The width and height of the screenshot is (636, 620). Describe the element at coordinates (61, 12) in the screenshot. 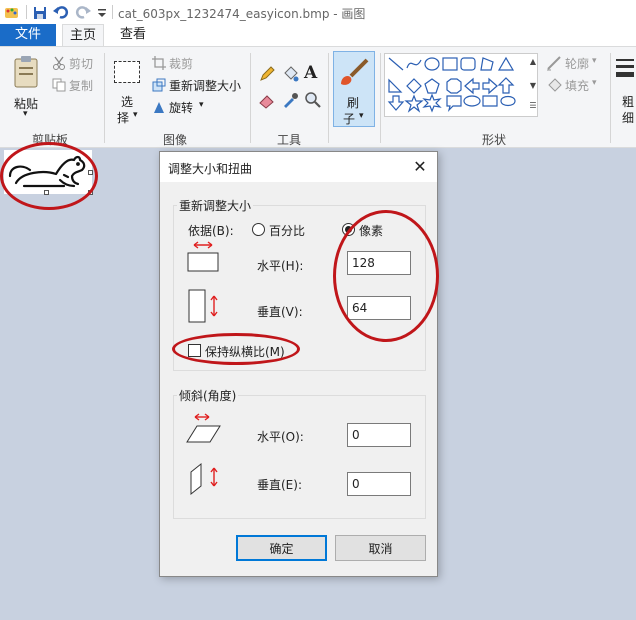

I see `undo-icon` at that location.